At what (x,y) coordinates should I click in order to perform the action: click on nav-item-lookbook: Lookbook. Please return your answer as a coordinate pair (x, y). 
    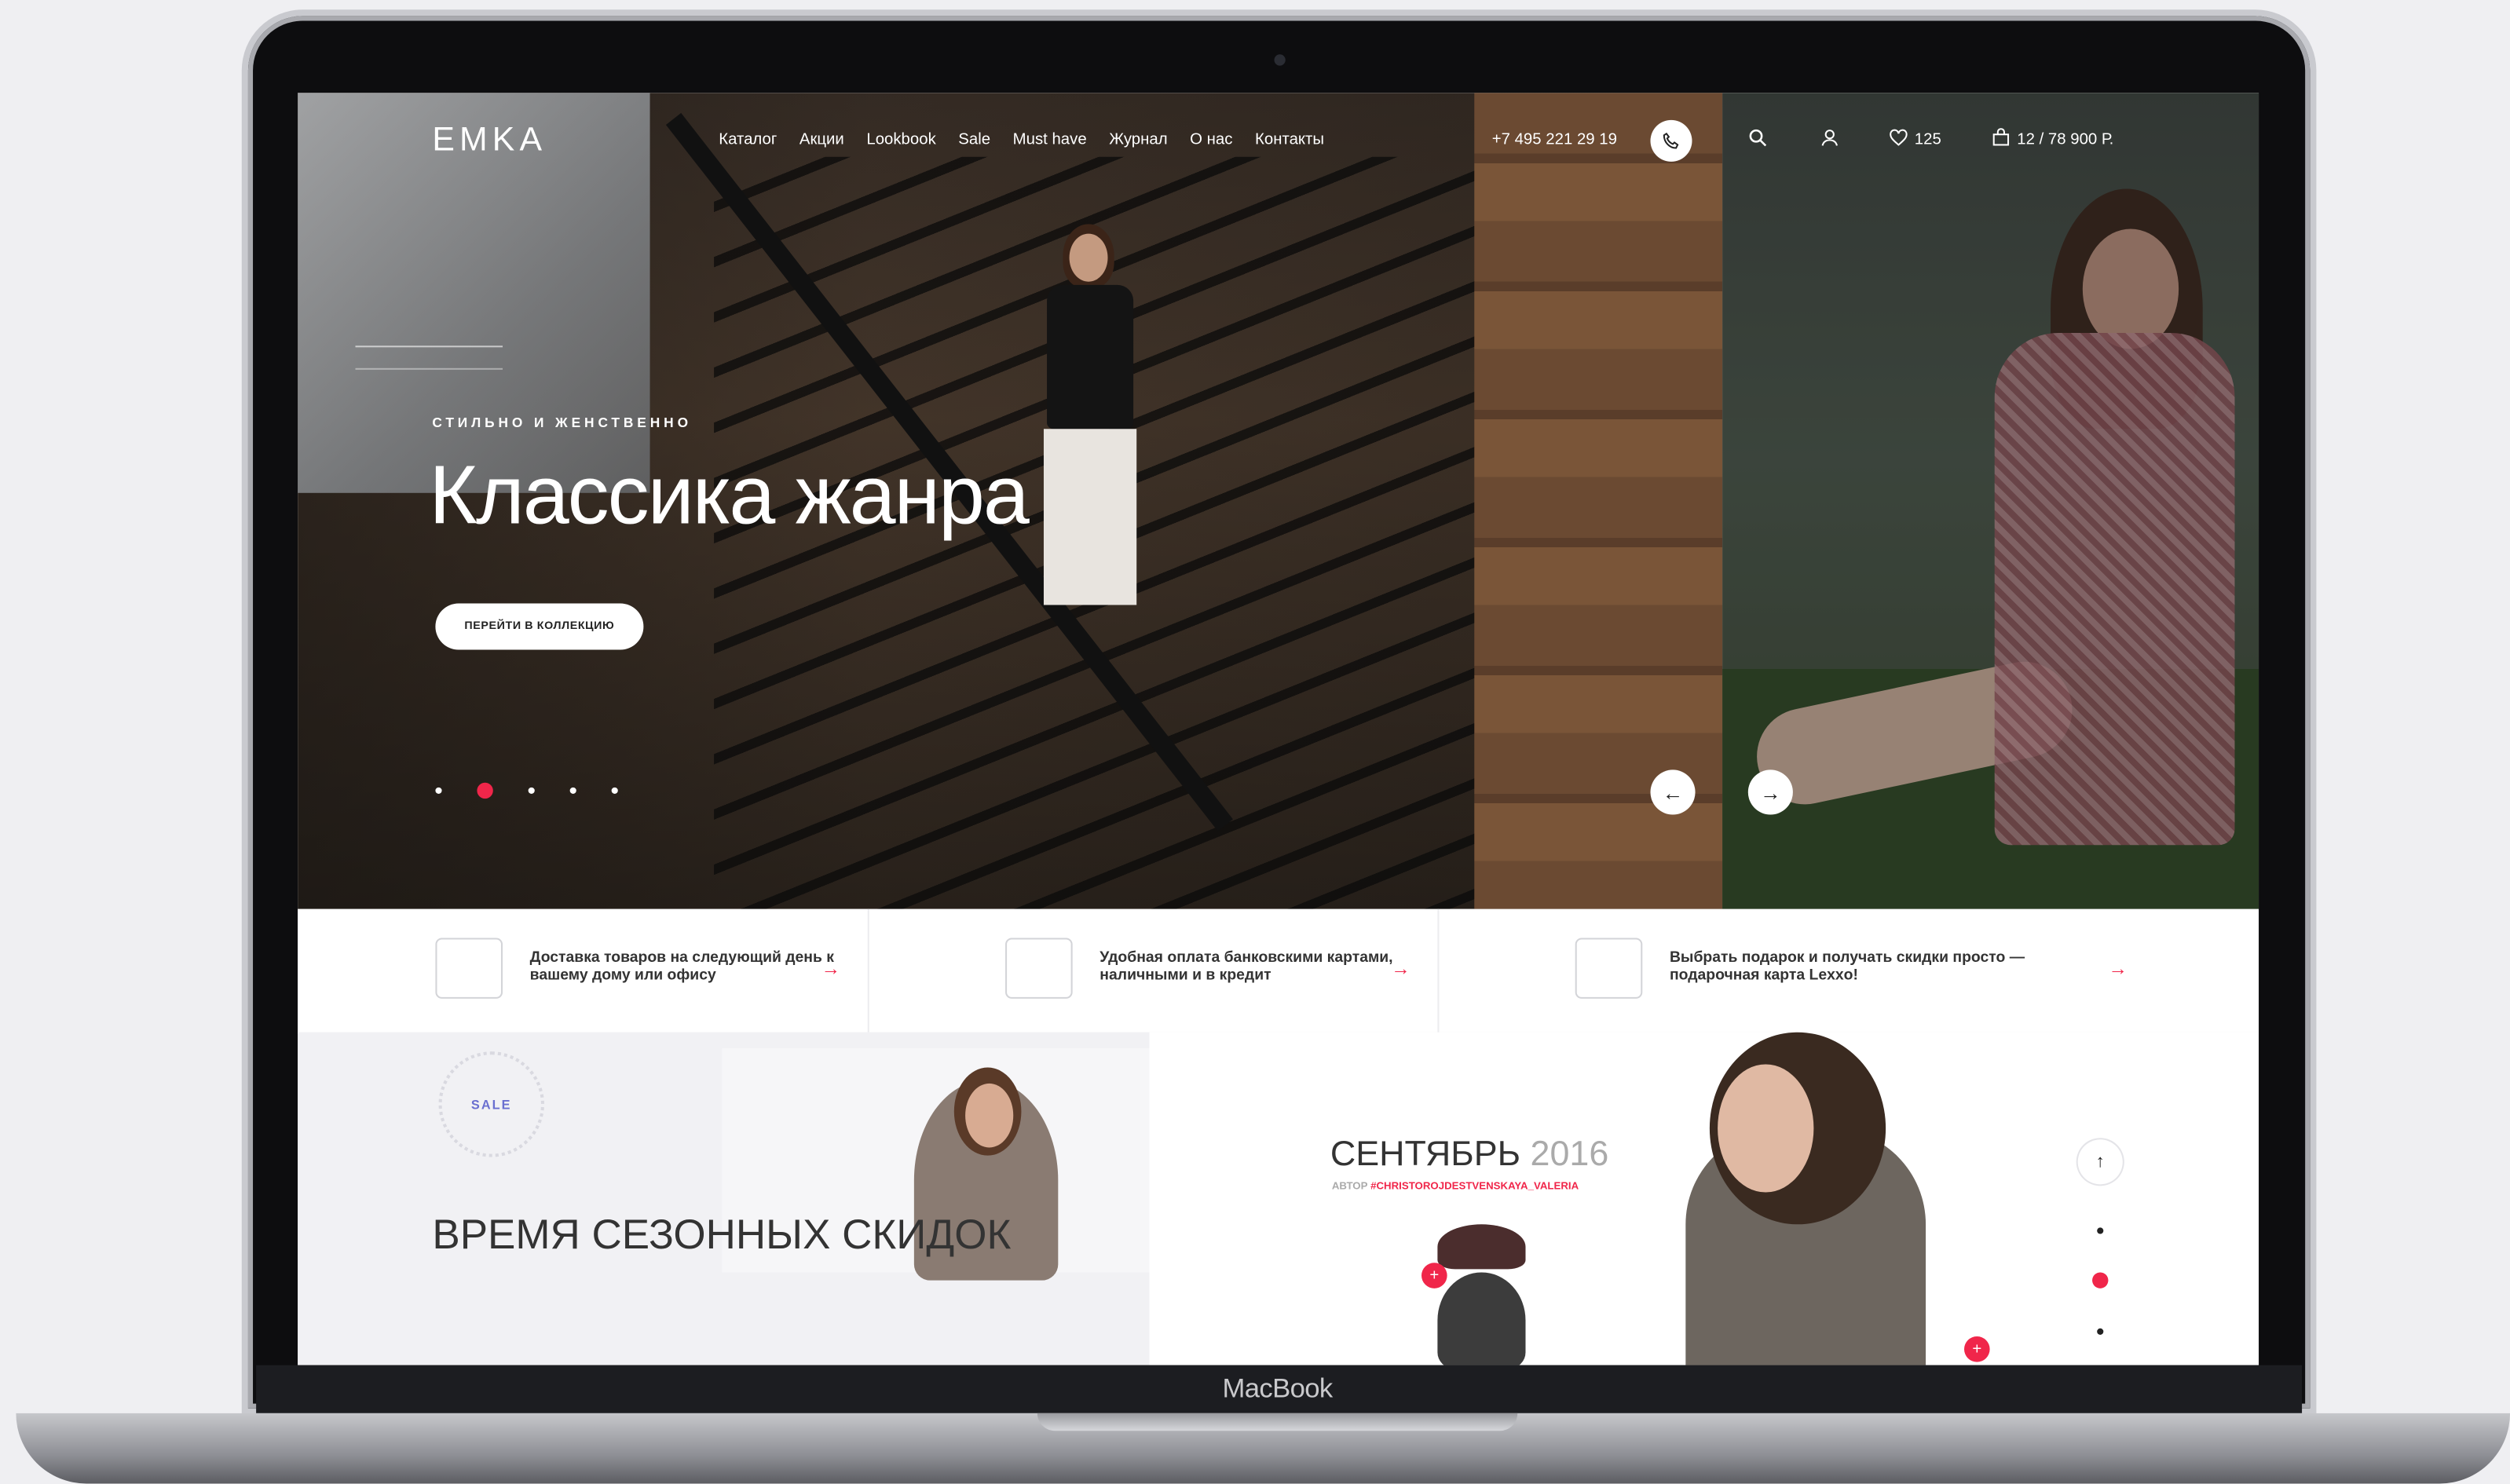
    Looking at the image, I should click on (900, 139).